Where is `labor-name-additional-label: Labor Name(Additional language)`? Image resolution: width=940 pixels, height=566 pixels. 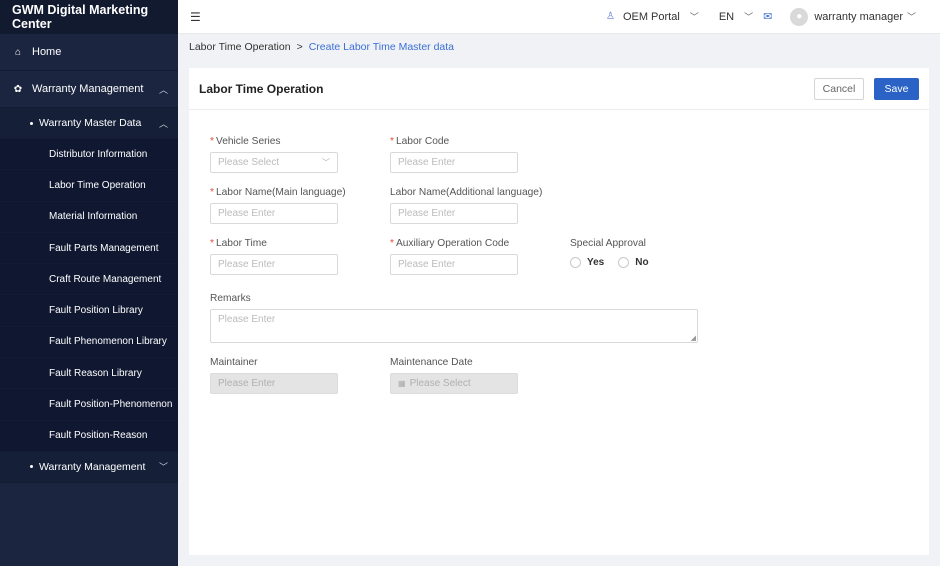
labor-name-additional-label: Labor Name(Additional language) is located at coordinates (466, 192).